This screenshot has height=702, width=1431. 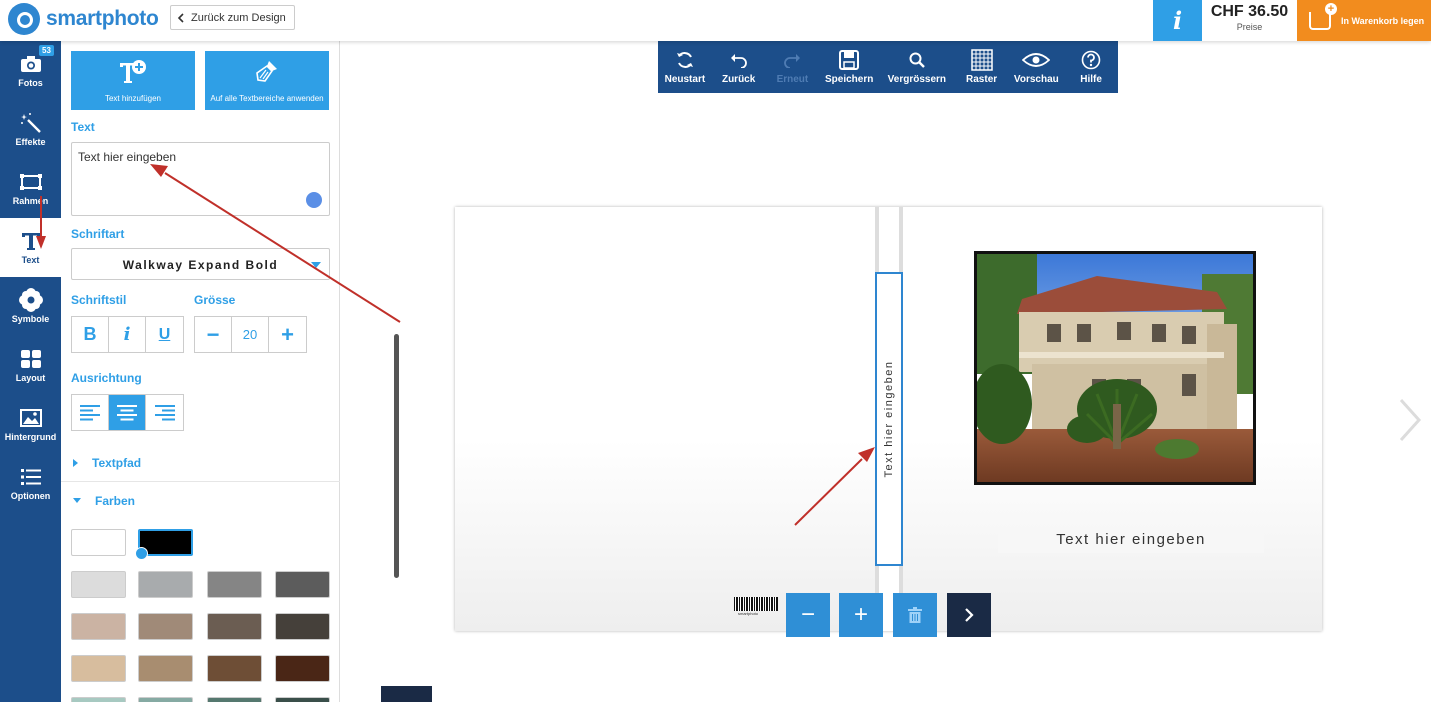 What do you see at coordinates (969, 615) in the screenshot?
I see `next-element-button` at bounding box center [969, 615].